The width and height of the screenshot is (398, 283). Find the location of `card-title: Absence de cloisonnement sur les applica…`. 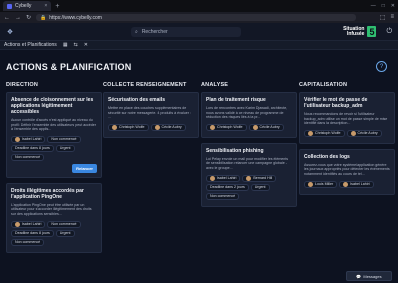

card-title: Absence de cloisonnement sur les applica… is located at coordinates (52, 106).